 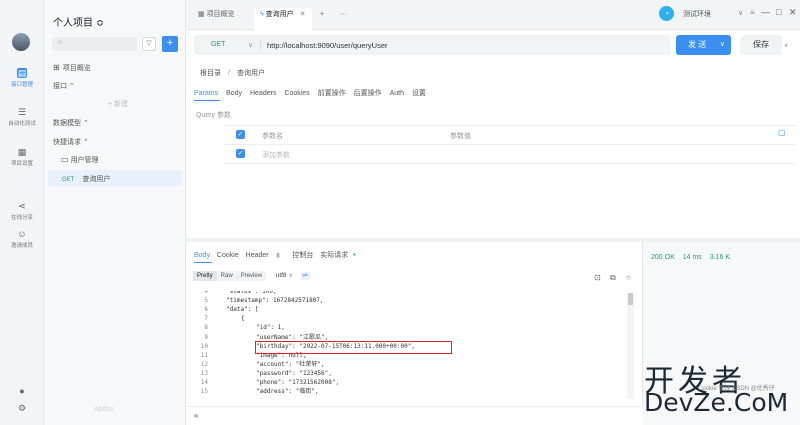 I want to click on code-line-number: 10, so click(x=204, y=346).